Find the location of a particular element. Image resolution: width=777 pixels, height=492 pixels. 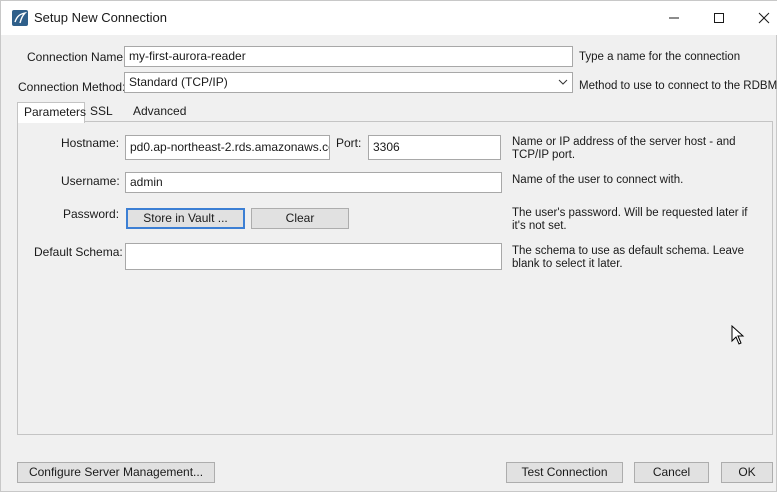

ok-button: OK is located at coordinates (747, 472).